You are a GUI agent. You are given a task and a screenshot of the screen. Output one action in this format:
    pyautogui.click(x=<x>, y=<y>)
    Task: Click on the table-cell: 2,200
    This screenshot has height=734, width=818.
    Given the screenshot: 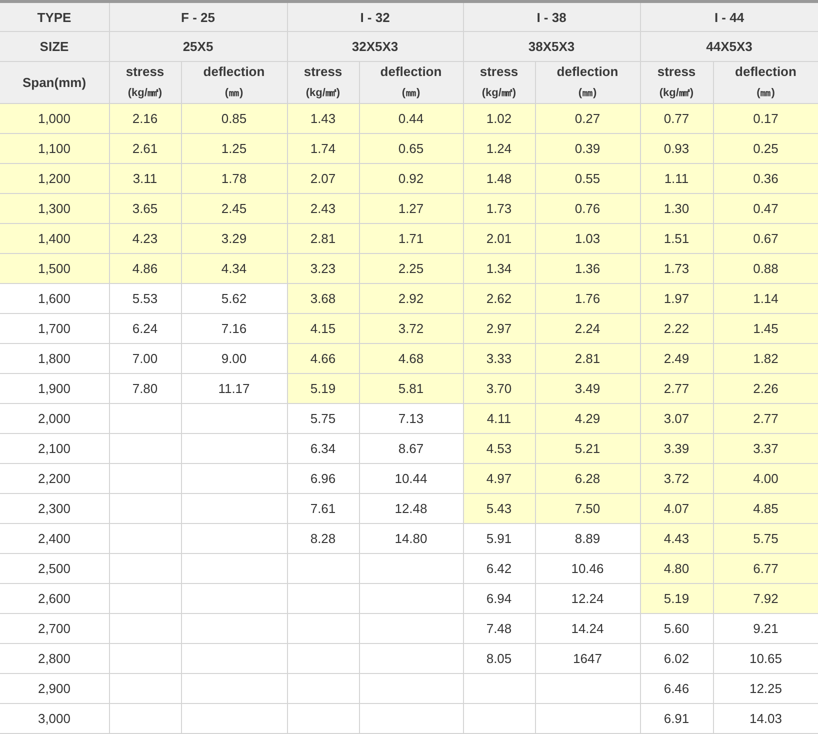 What is the action you would take?
    pyautogui.click(x=54, y=479)
    